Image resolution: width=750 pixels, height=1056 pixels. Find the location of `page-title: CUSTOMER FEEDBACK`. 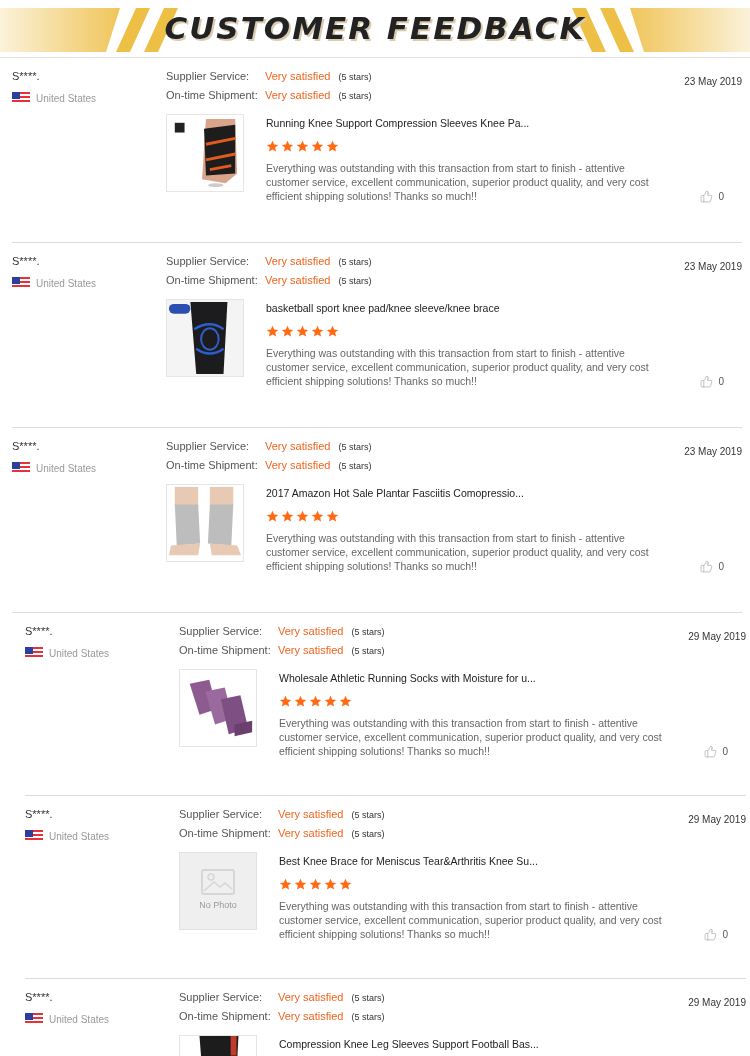

page-title: CUSTOMER FEEDBACK is located at coordinates (375, 29).